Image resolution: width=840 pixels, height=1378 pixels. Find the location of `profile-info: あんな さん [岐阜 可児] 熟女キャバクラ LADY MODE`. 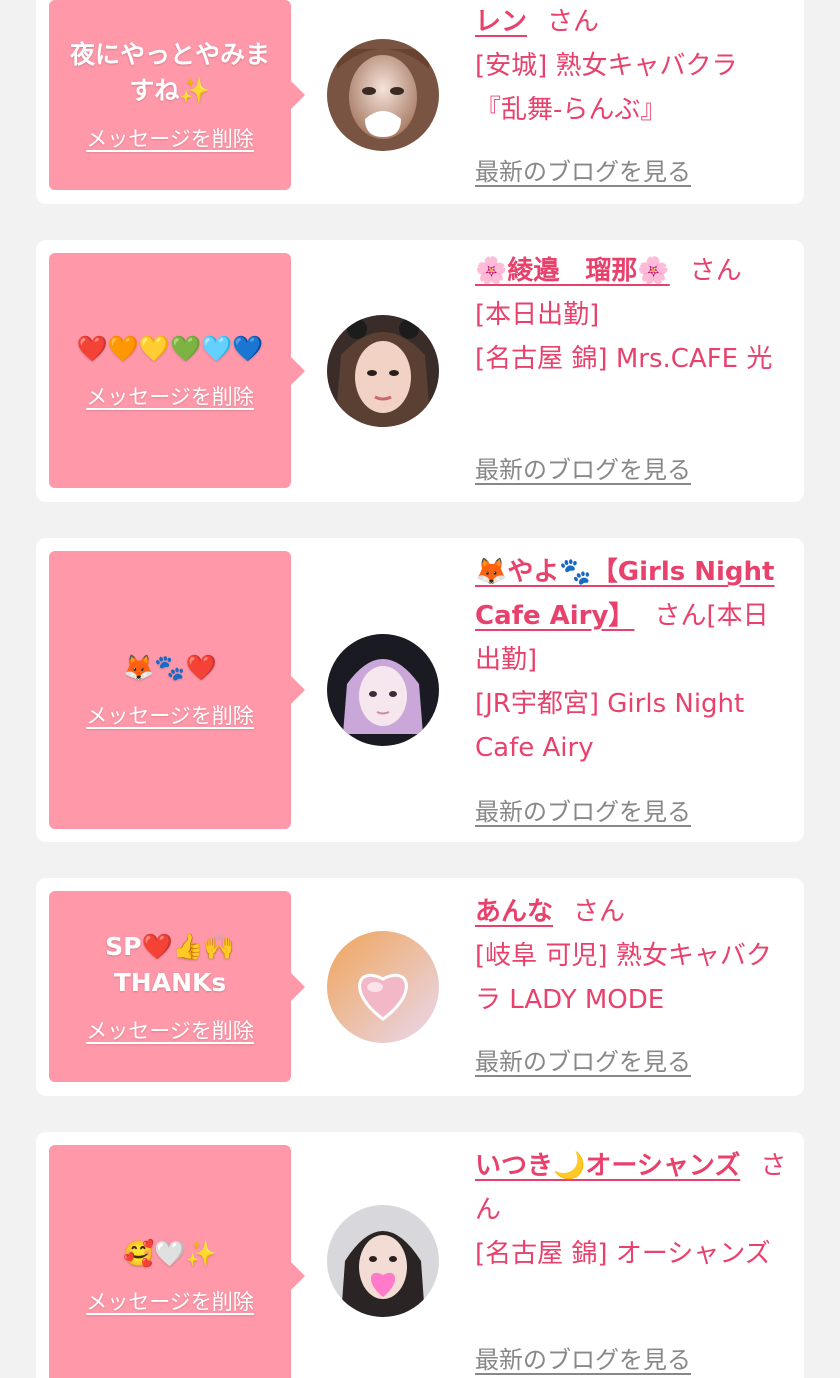

profile-info: あんな さん [岐阜 可児] 熟女キャバクラ LADY MODE is located at coordinates (631, 956).